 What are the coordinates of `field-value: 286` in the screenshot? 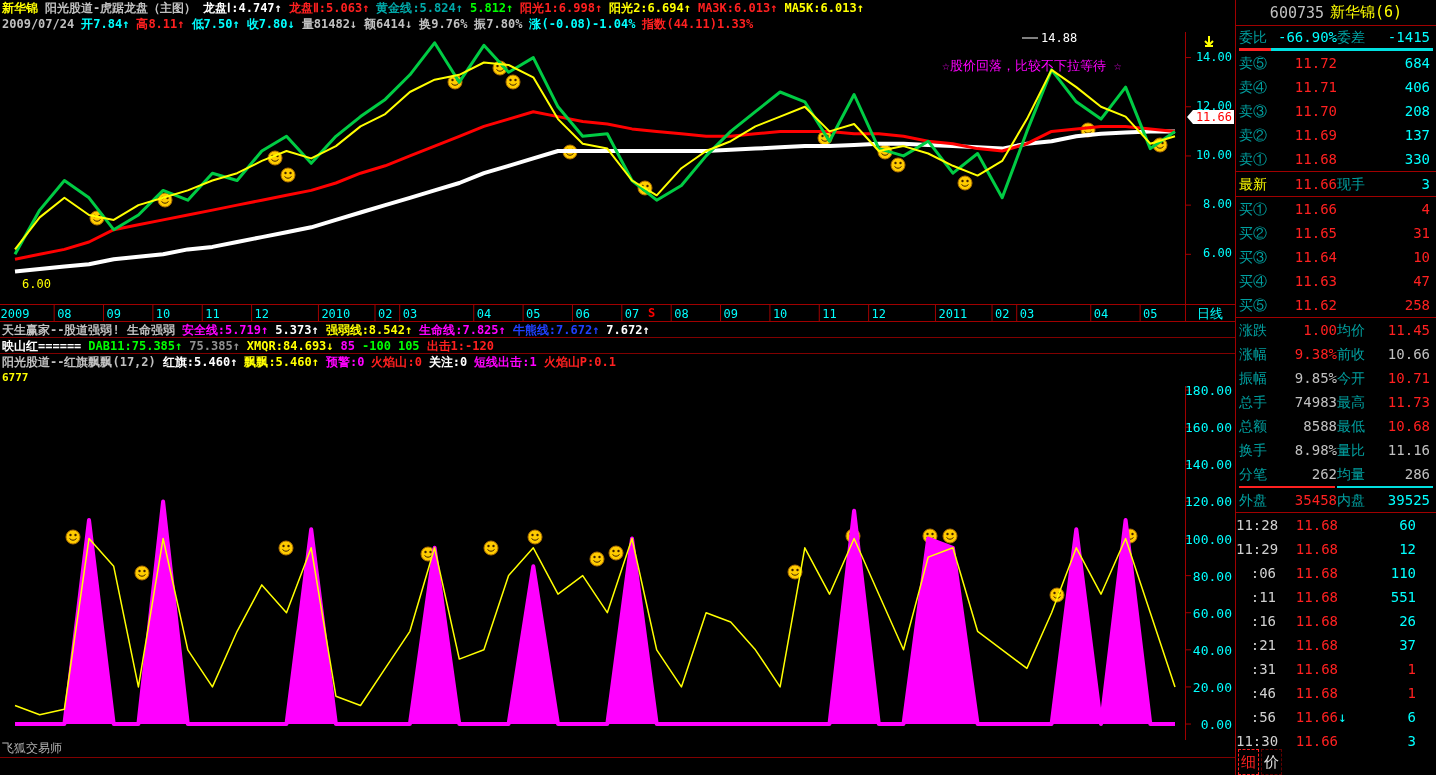 It's located at (1416, 474).